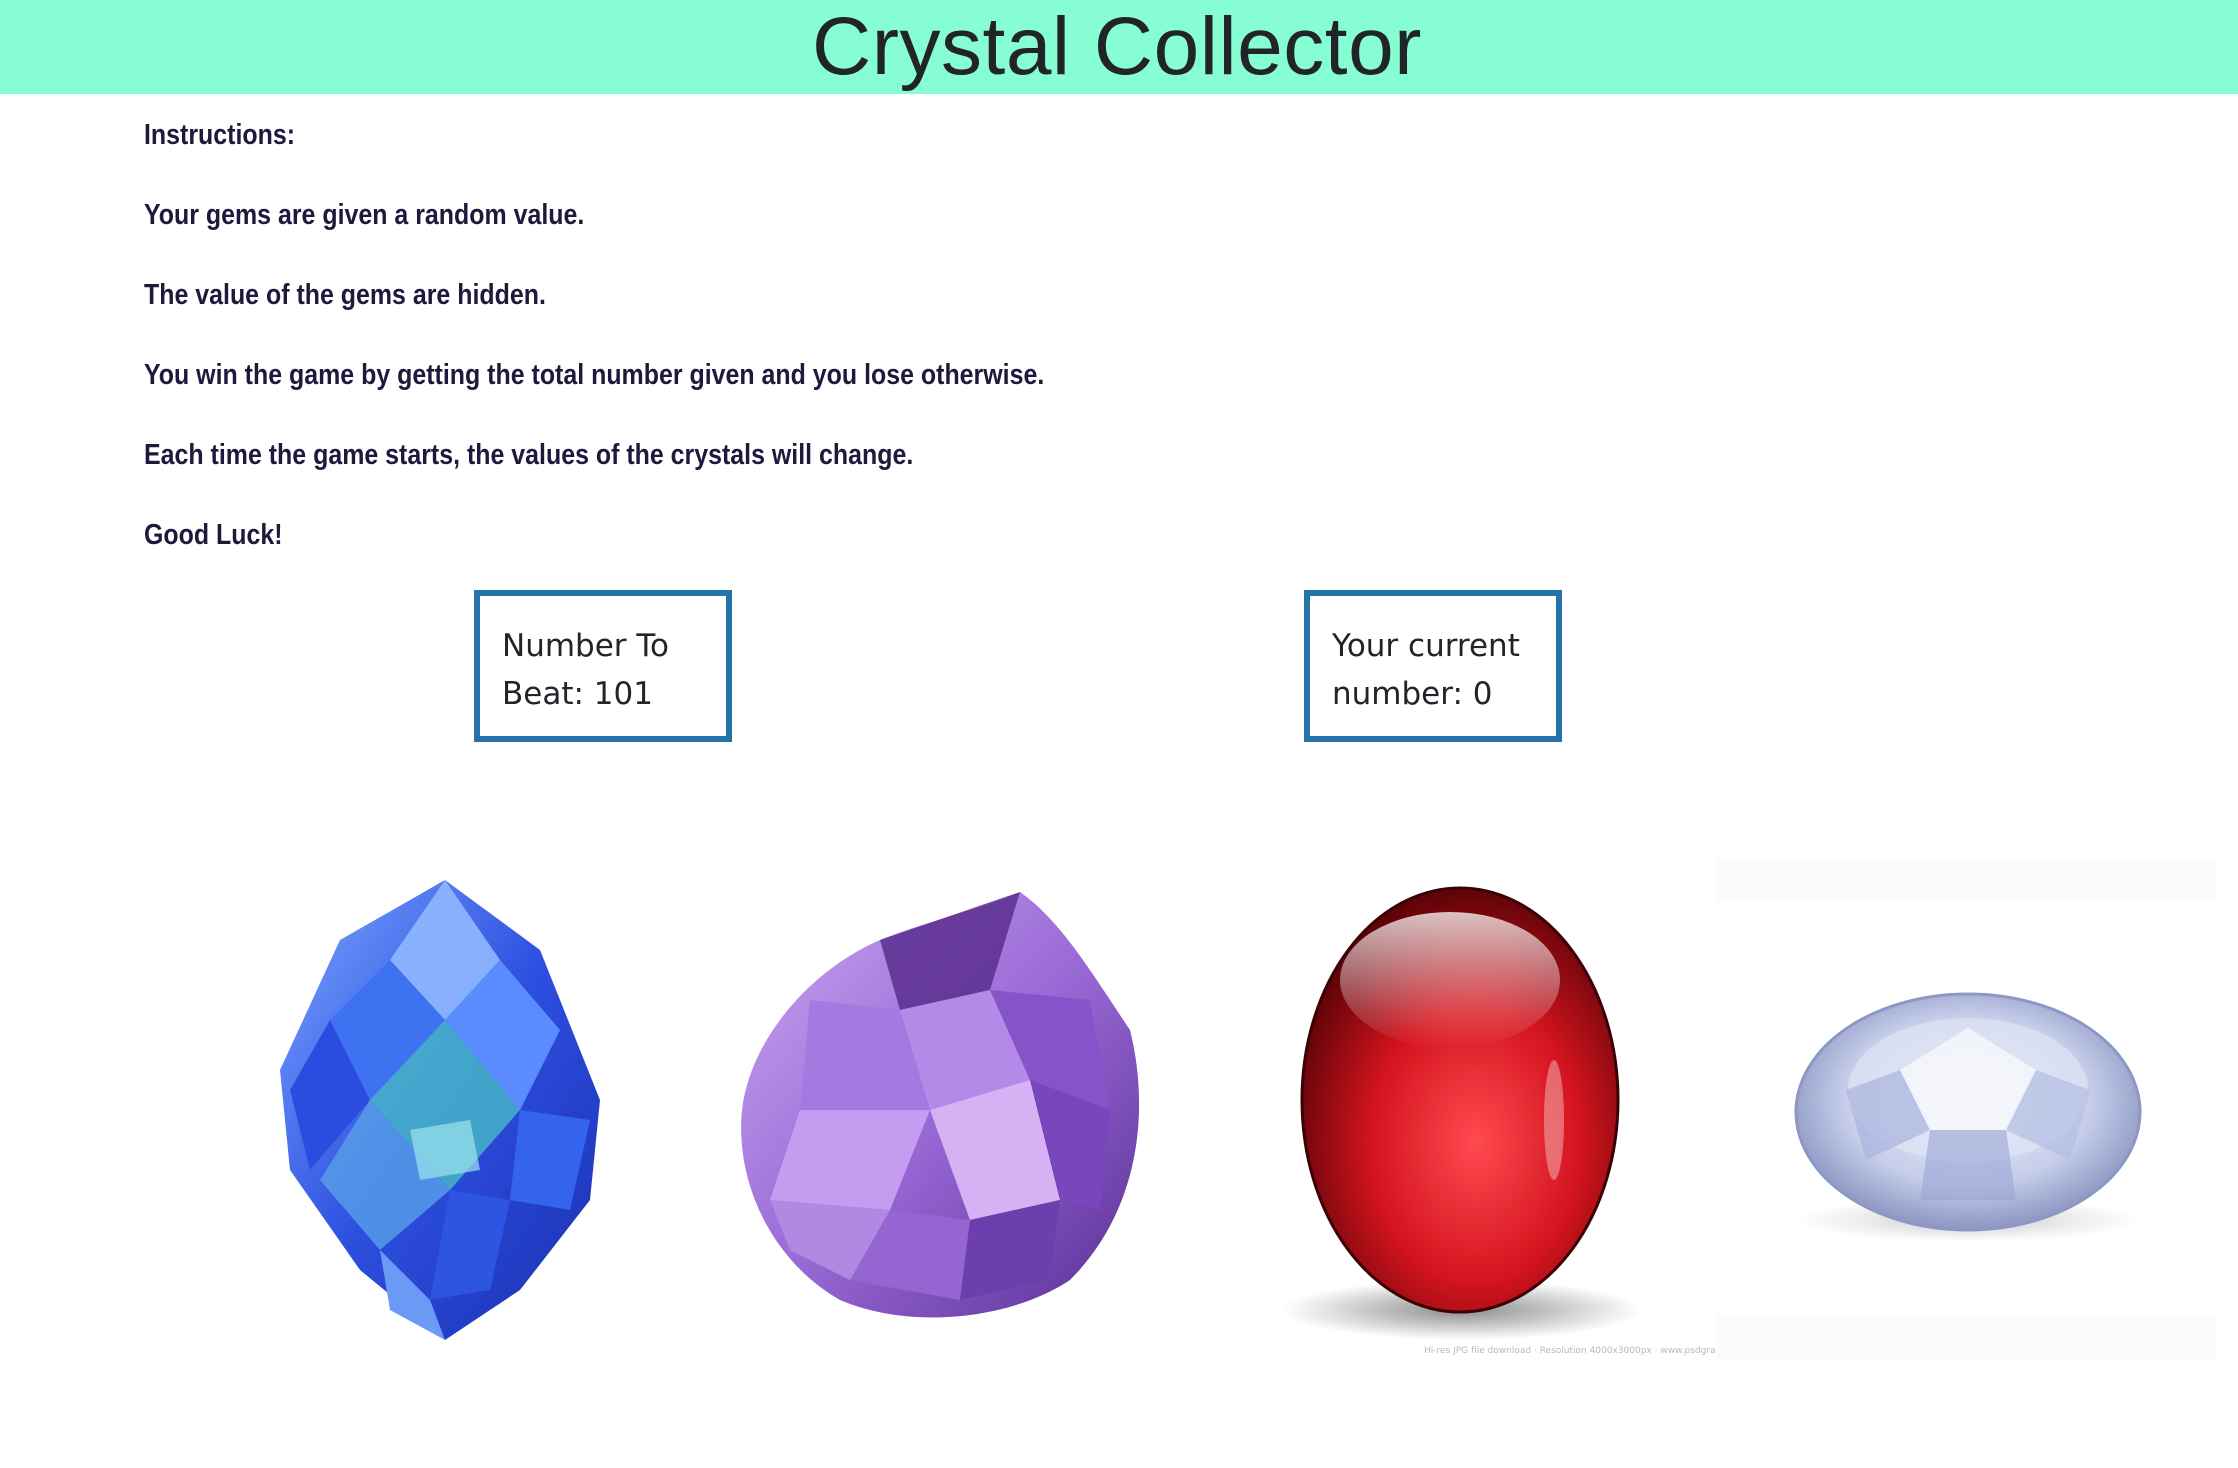 The height and width of the screenshot is (1468, 2238). Describe the element at coordinates (1442, 670) in the screenshot. I see `current-number-text: Your current number: 0` at that location.